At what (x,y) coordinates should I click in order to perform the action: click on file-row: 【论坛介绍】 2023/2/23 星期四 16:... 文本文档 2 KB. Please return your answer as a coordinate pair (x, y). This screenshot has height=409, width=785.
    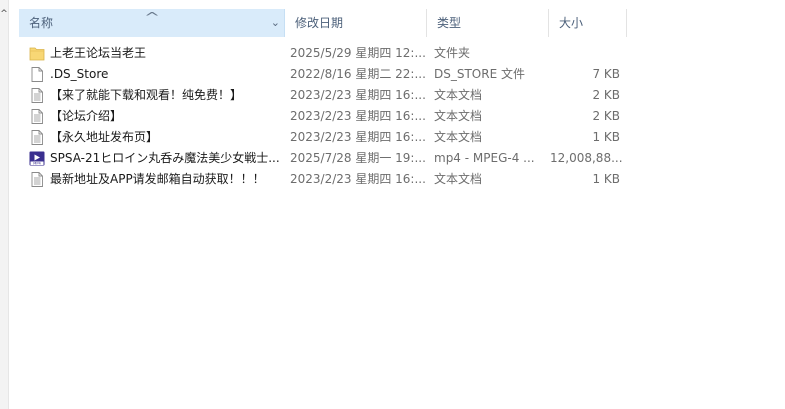
    Looking at the image, I should click on (329, 116).